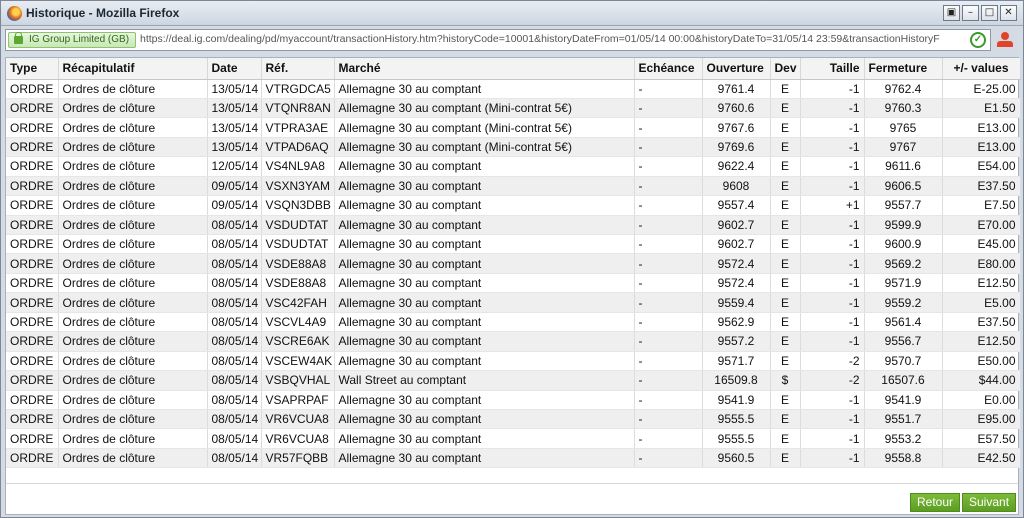 The width and height of the screenshot is (1024, 518). I want to click on table-cell: VTQNR8AN, so click(298, 108).